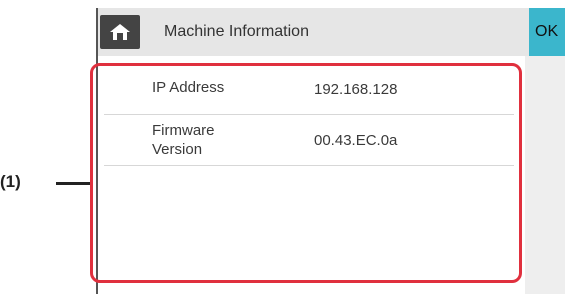 This screenshot has height=294, width=565. Describe the element at coordinates (330, 32) in the screenshot. I see `title-bar: Machine Information OK` at that location.